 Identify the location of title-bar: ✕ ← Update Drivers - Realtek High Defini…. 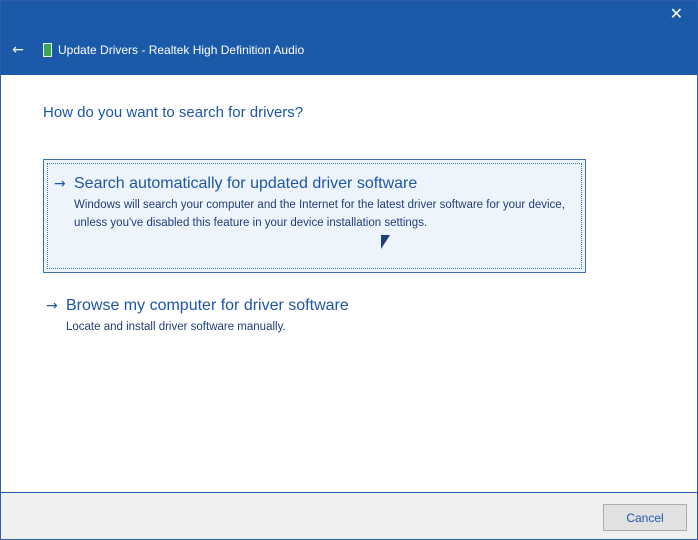
(349, 38).